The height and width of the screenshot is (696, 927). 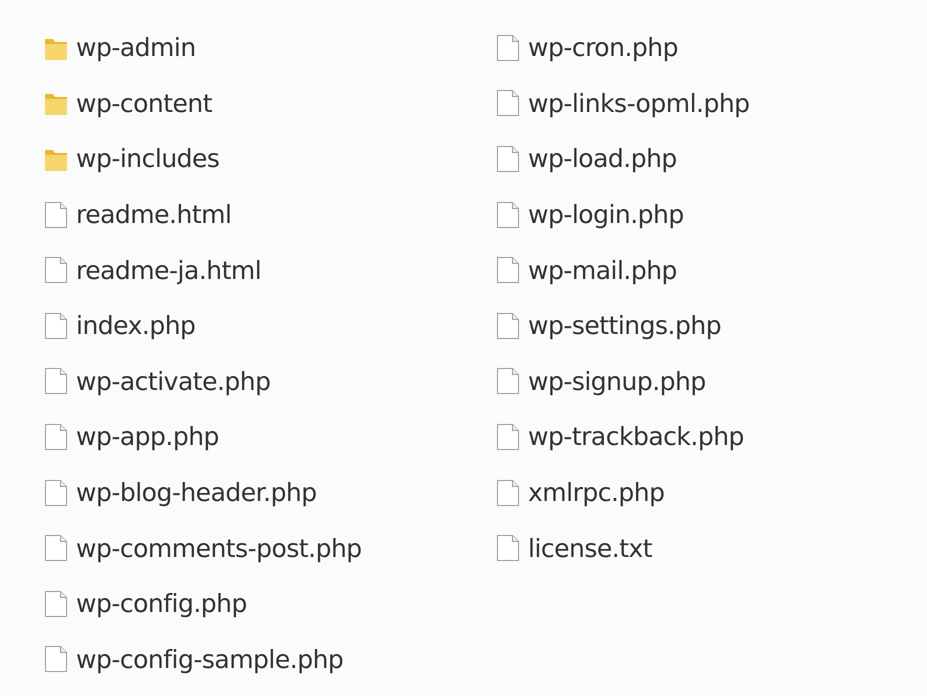 I want to click on file-name: wp-load.php, so click(x=602, y=159).